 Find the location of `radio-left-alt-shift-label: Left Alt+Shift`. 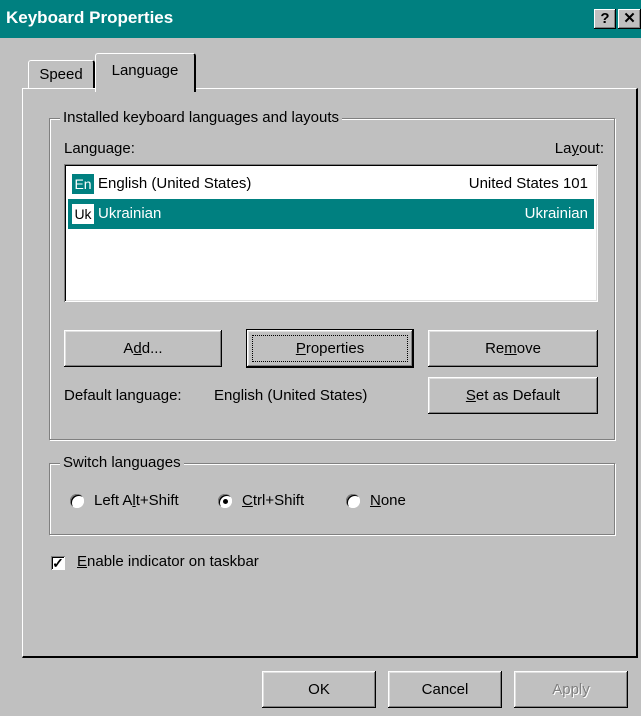

radio-left-alt-shift-label: Left Alt+Shift is located at coordinates (136, 500).